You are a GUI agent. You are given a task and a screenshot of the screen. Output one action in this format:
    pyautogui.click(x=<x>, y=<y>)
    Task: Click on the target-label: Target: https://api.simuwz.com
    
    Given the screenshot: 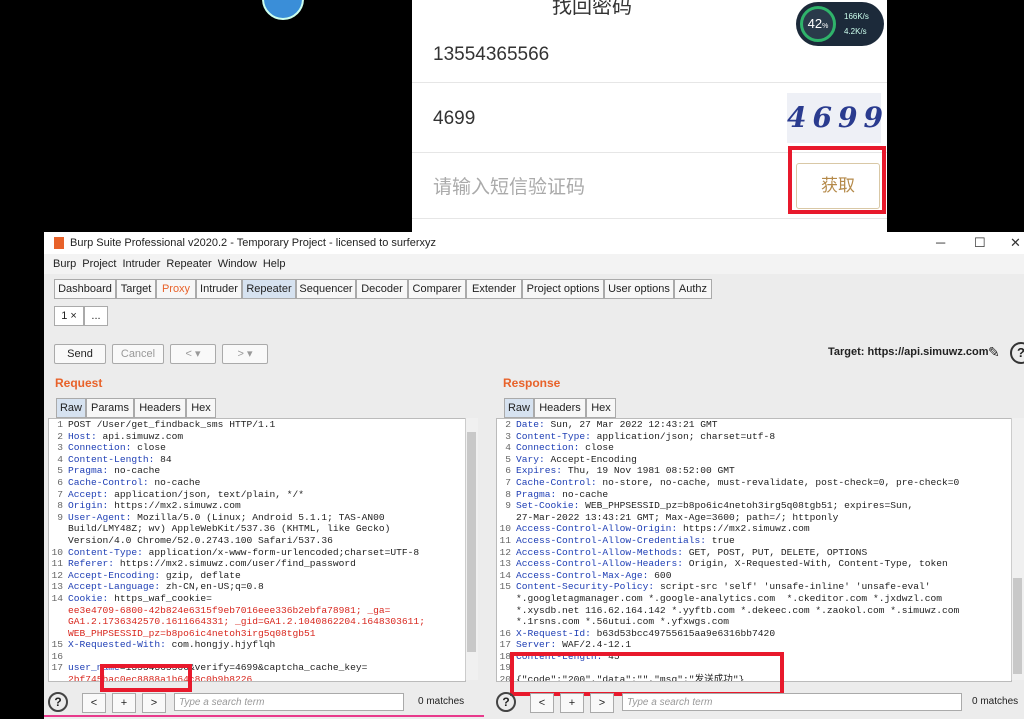 What is the action you would take?
    pyautogui.click(x=908, y=352)
    